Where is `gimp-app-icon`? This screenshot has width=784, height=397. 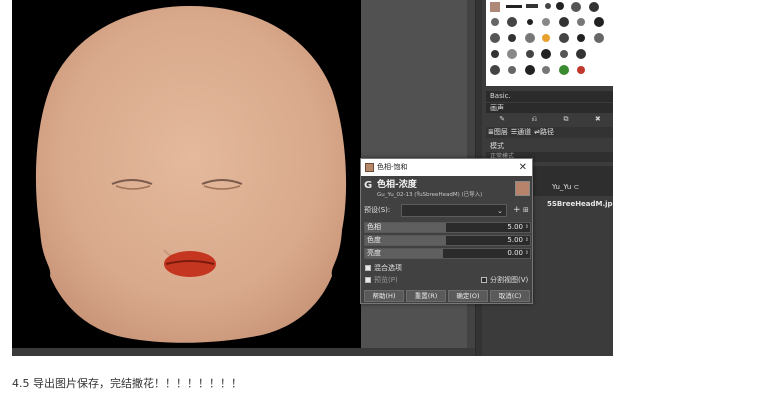 gimp-app-icon is located at coordinates (369, 167).